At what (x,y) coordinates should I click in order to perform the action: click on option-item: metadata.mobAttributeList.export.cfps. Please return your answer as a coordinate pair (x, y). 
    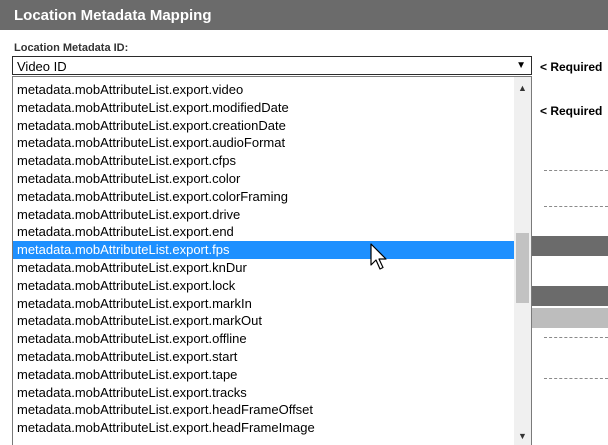
    Looking at the image, I should click on (264, 161).